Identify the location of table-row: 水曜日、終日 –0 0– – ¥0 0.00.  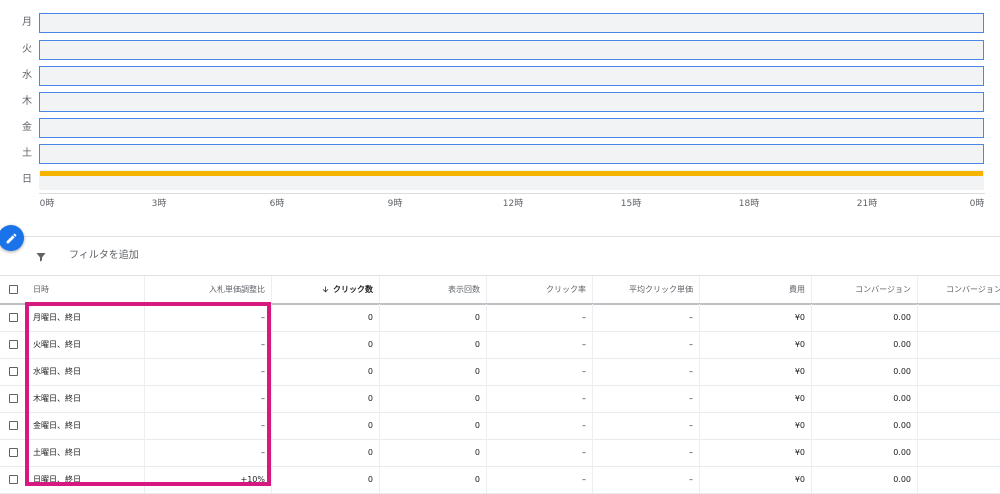
(500, 372).